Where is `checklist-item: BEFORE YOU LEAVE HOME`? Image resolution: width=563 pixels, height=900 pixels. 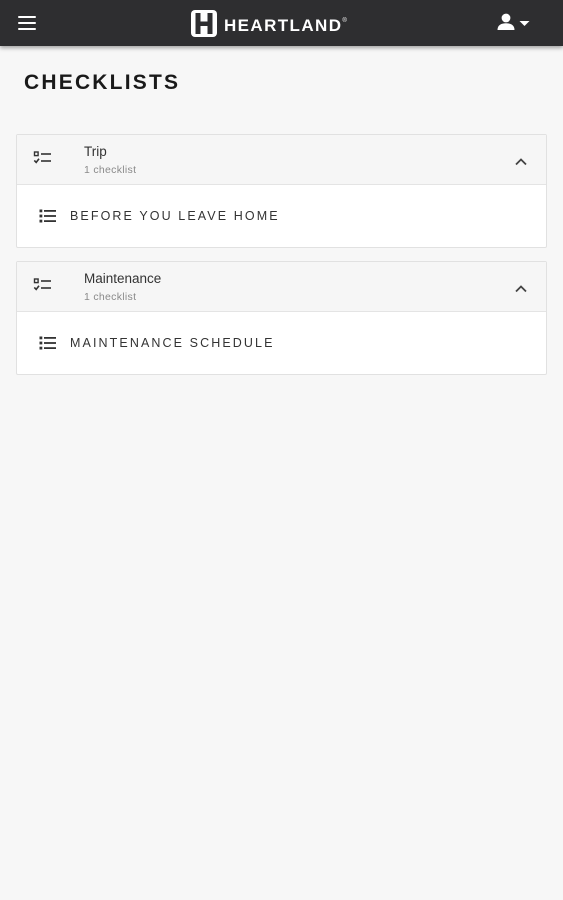
checklist-item: BEFORE YOU LEAVE HOME is located at coordinates (281, 216).